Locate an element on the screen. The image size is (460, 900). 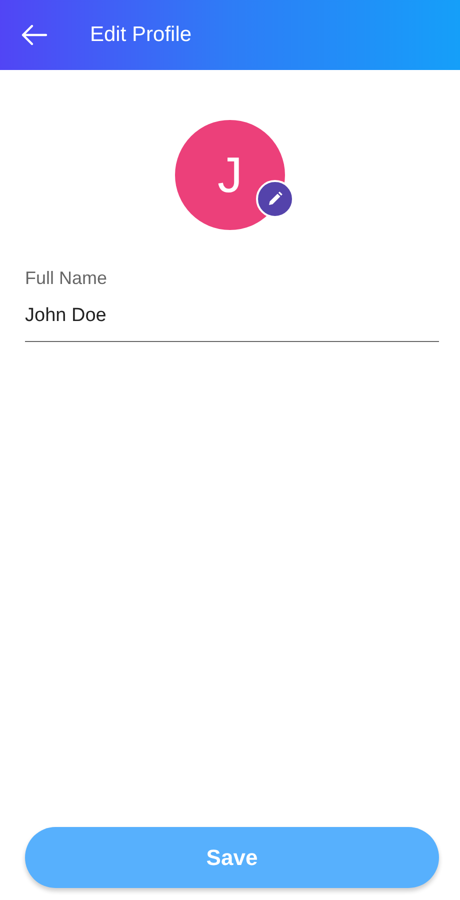
back-arrow-icon is located at coordinates (34, 35).